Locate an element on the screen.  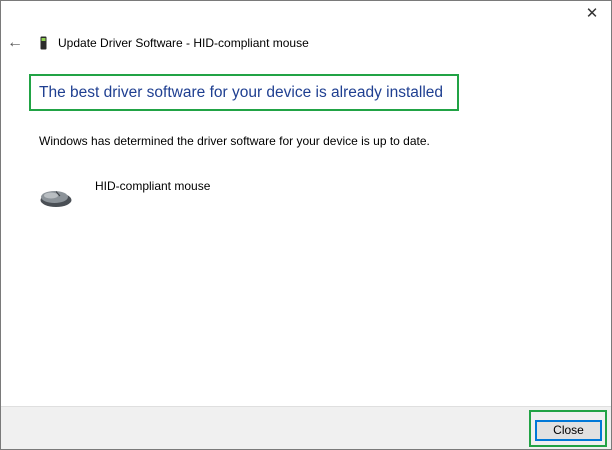
device-name: HID-compliant mouse is located at coordinates (153, 186).